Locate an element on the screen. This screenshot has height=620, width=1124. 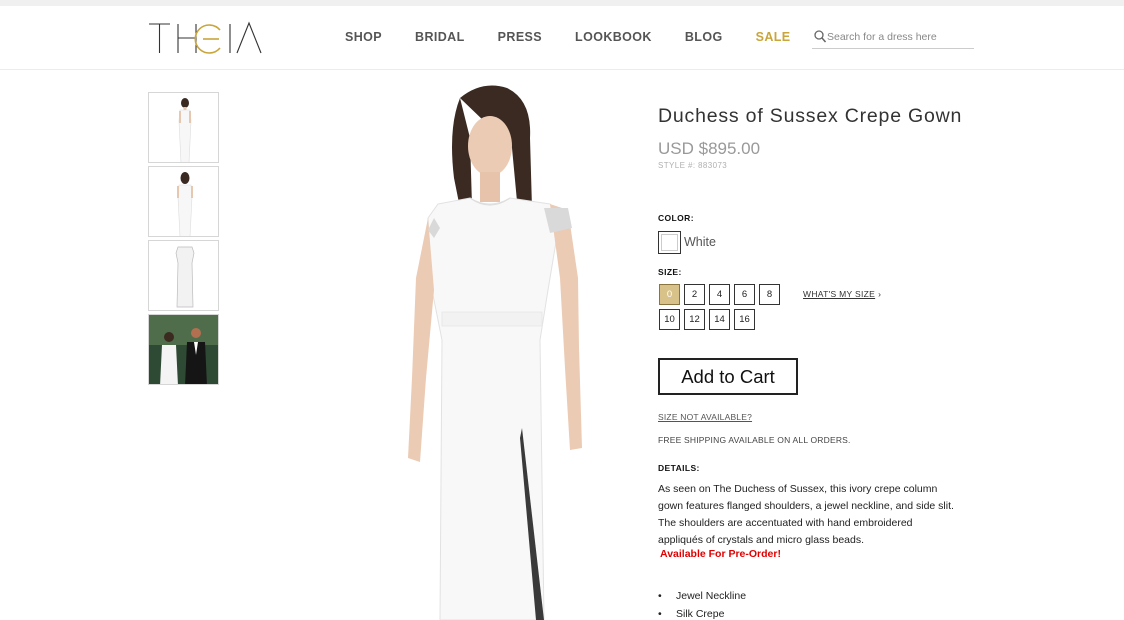
product-price: USD $895.00 is located at coordinates (709, 148).